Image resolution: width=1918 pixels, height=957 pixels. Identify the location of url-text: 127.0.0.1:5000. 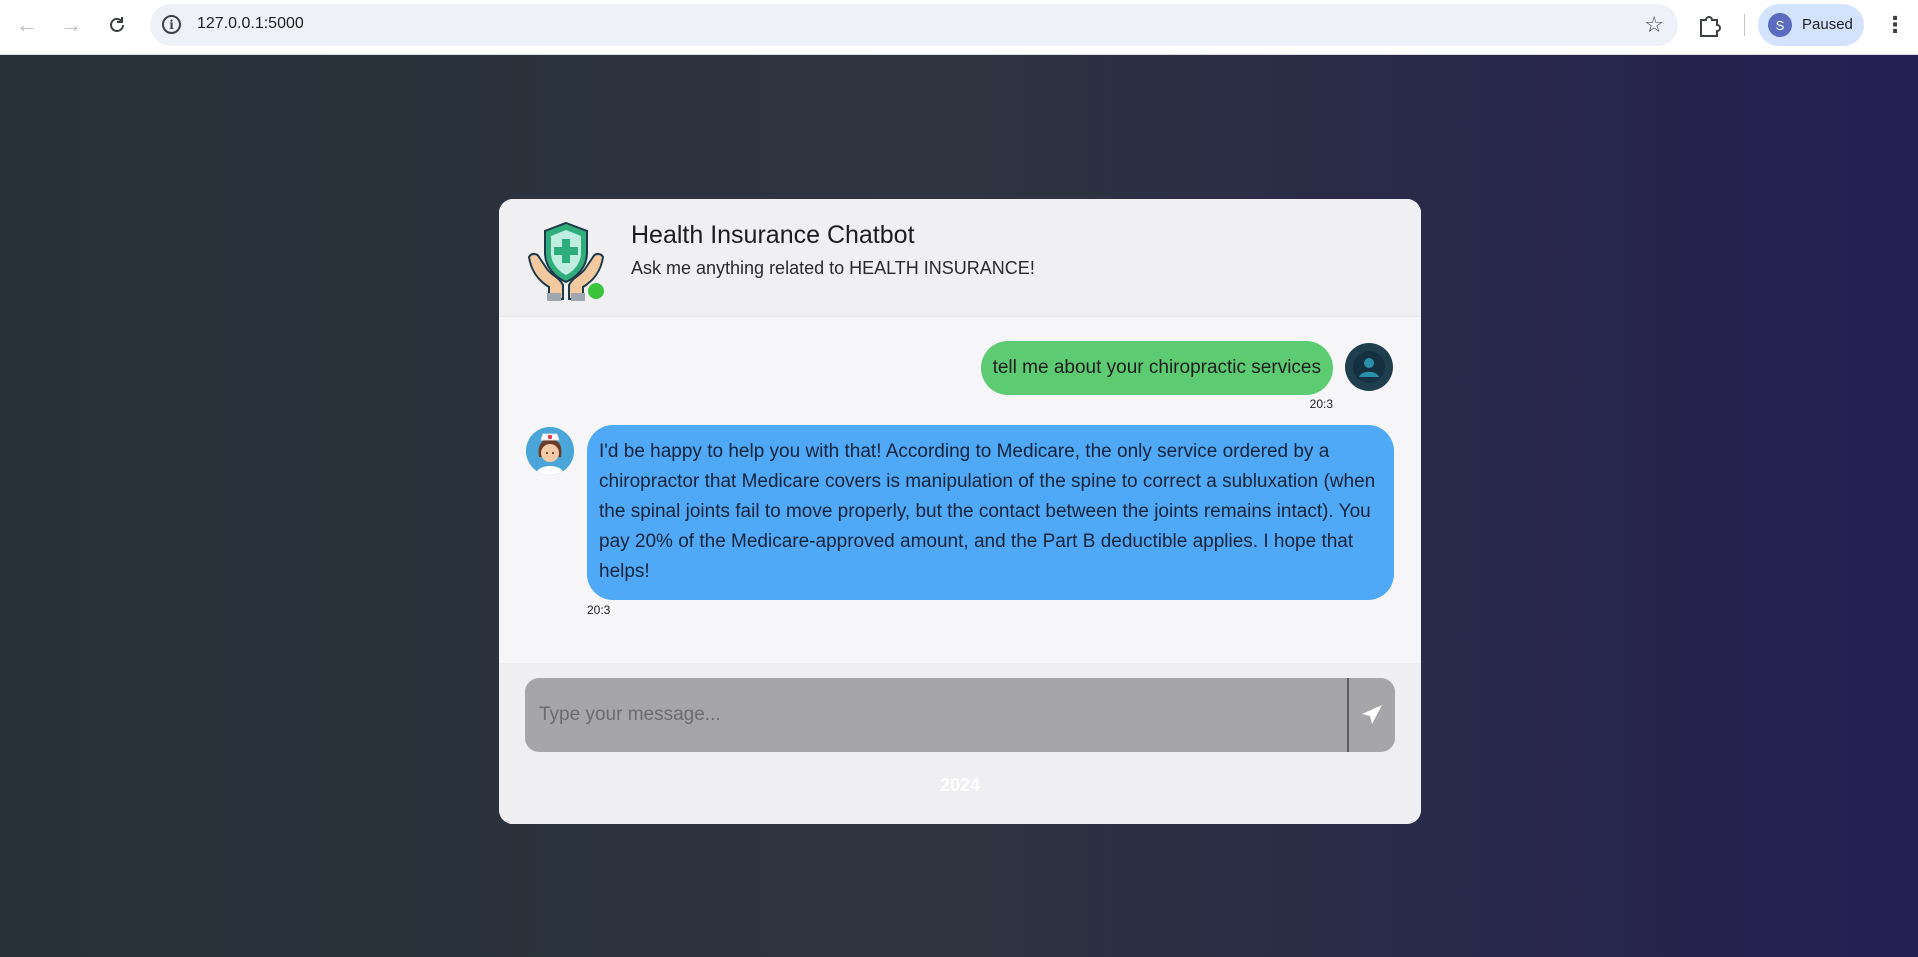
(250, 24).